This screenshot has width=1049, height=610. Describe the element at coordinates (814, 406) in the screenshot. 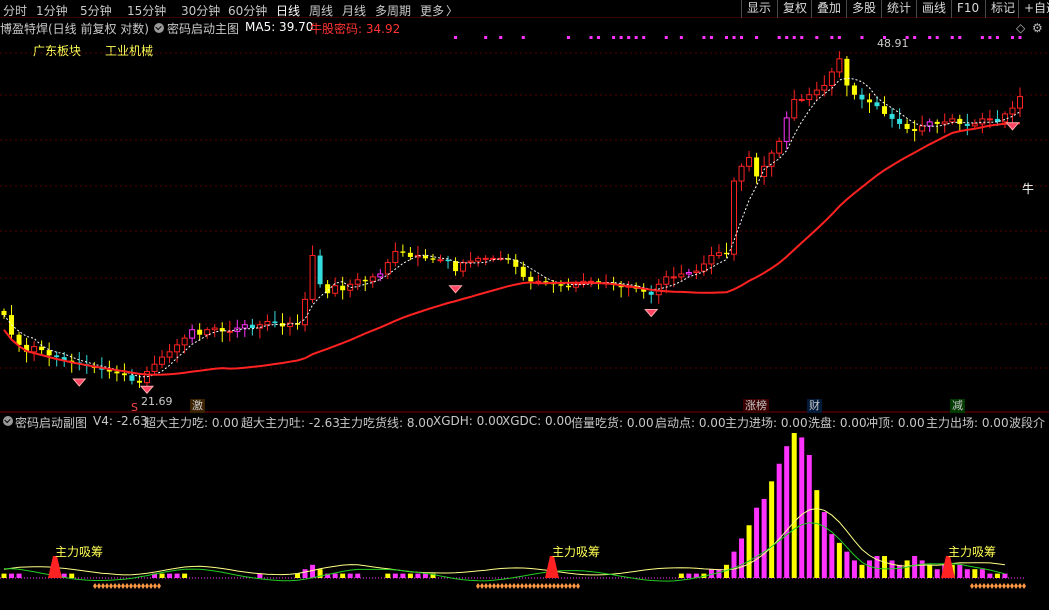

I see `event-tag-cai: 财` at that location.